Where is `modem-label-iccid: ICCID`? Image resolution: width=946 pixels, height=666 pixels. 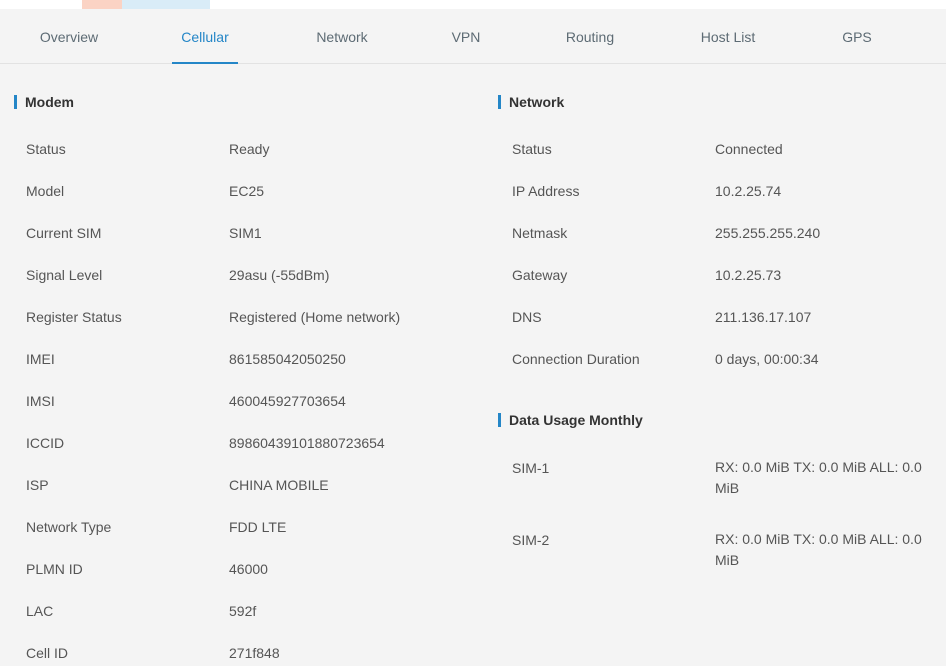
modem-label-iccid: ICCID is located at coordinates (45, 443).